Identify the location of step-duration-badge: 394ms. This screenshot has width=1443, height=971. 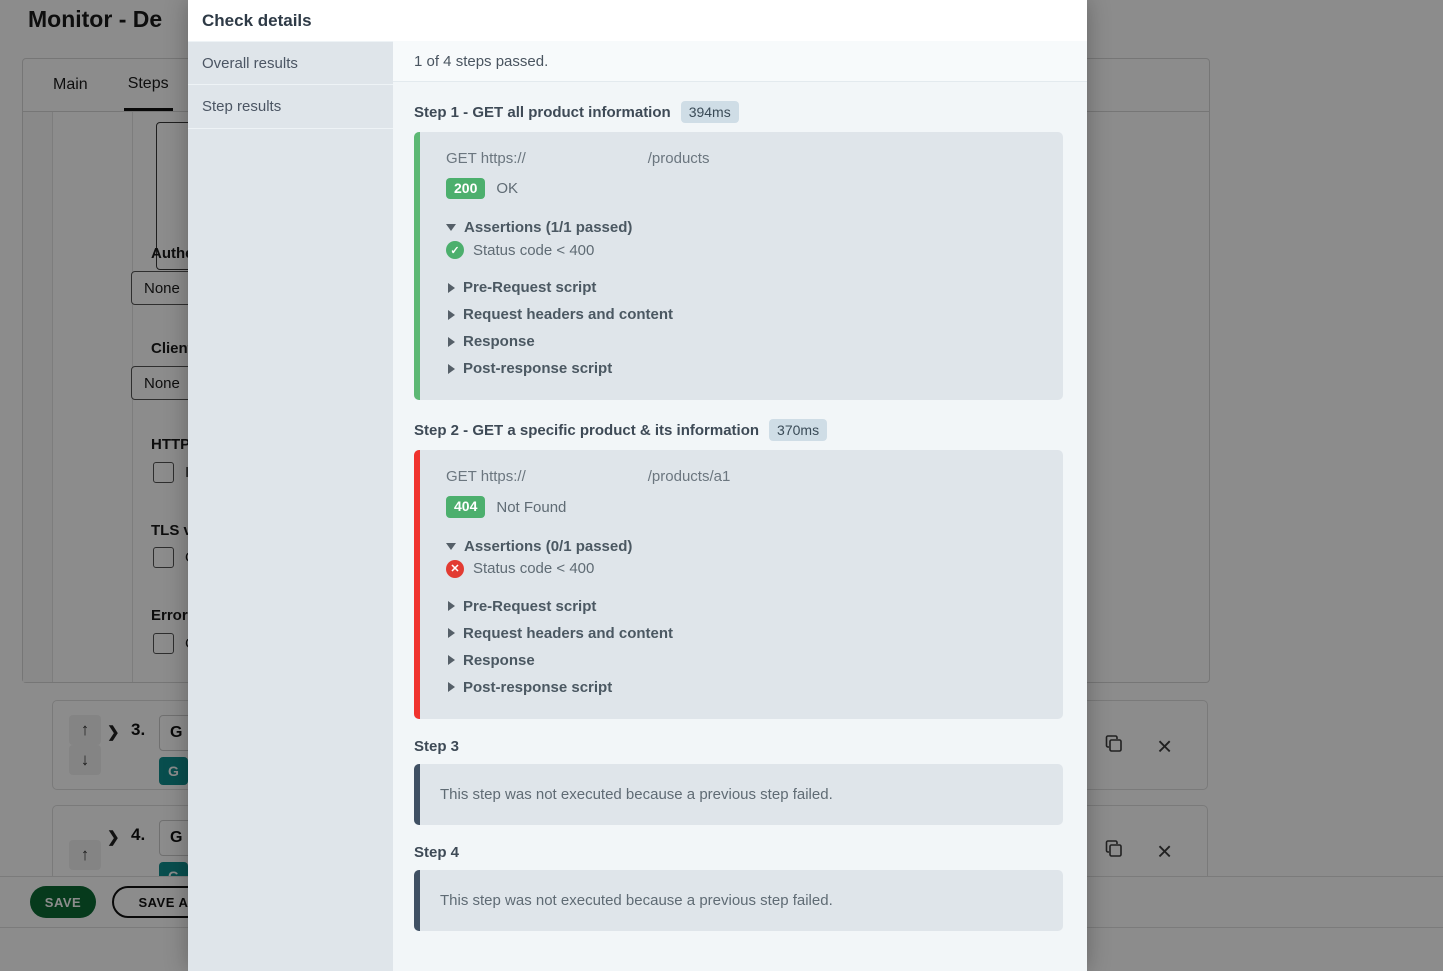
(709, 112).